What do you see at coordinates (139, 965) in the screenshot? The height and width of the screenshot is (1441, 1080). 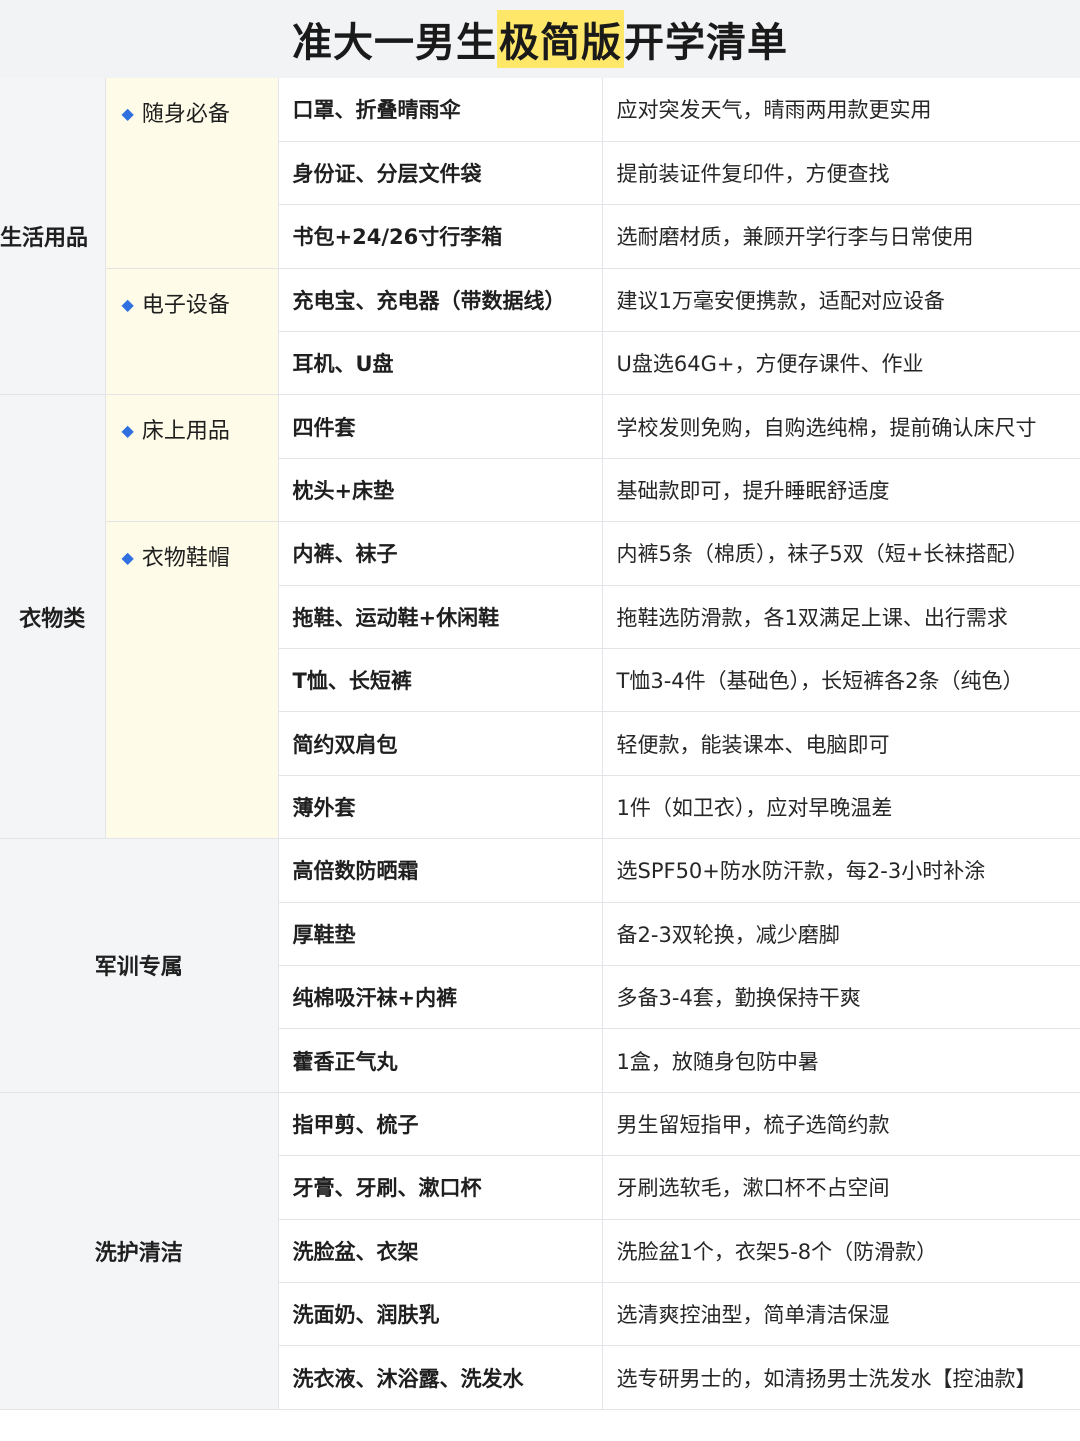 I see `category-military: 军训专属` at bounding box center [139, 965].